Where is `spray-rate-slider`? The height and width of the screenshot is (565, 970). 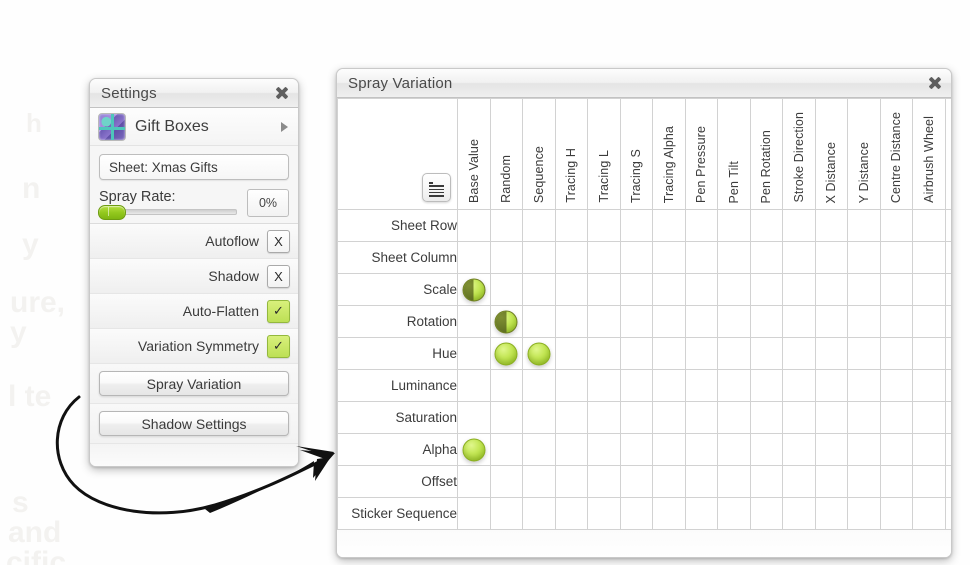 spray-rate-slider is located at coordinates (167, 212).